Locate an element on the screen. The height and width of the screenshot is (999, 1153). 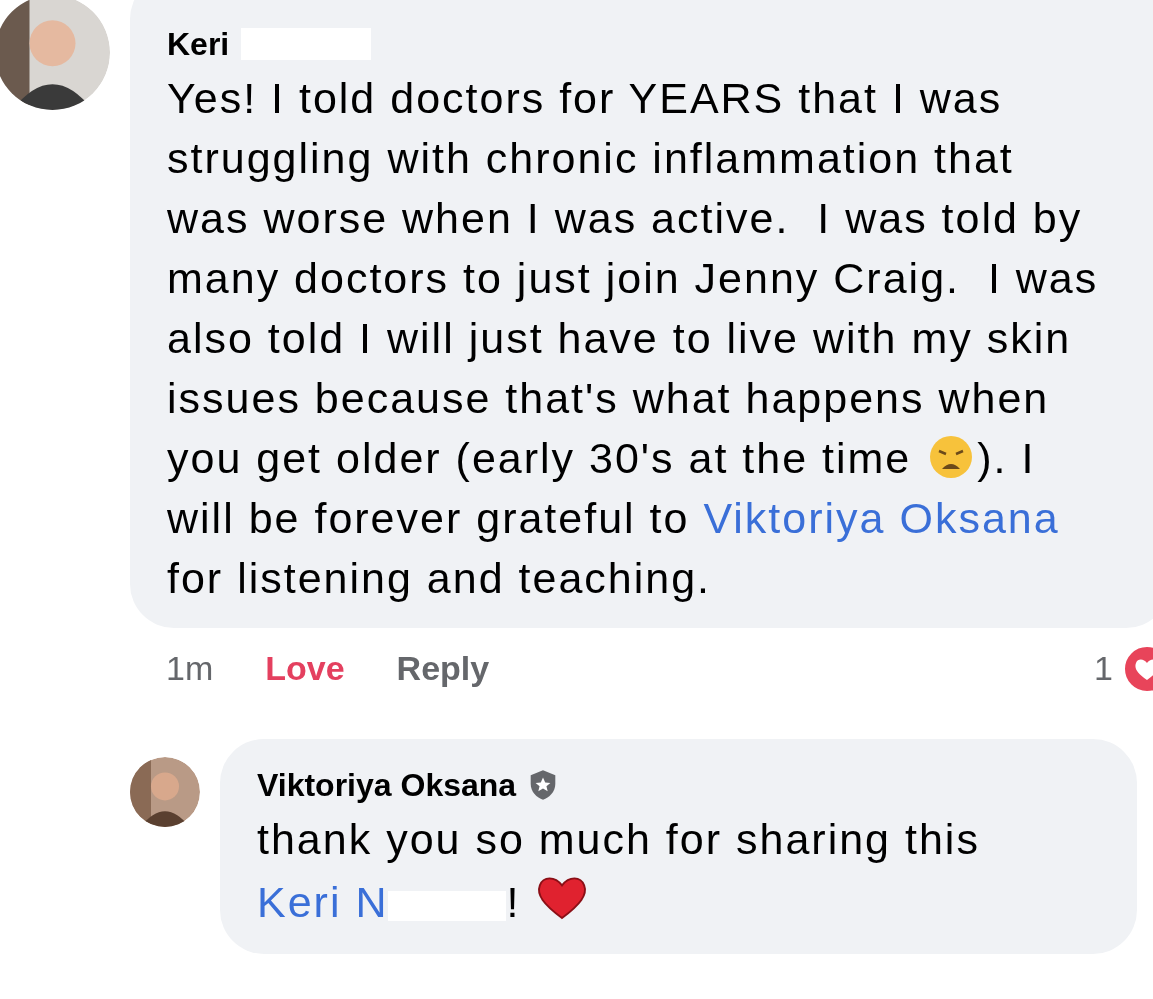
comment-text: thank you so much for sharing this Keri N ! is located at coordinates (619, 871).